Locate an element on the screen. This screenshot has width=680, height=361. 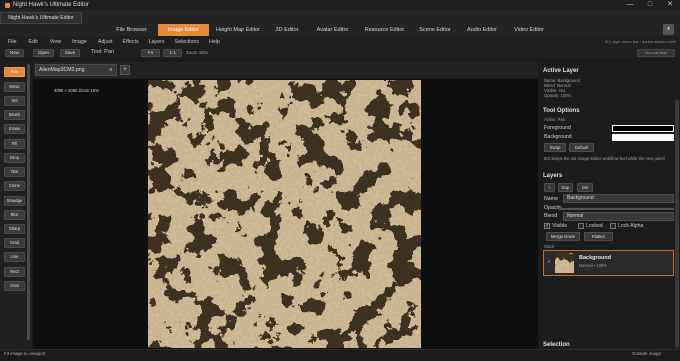
right-panel-scrollbar is located at coordinates (677, 224).